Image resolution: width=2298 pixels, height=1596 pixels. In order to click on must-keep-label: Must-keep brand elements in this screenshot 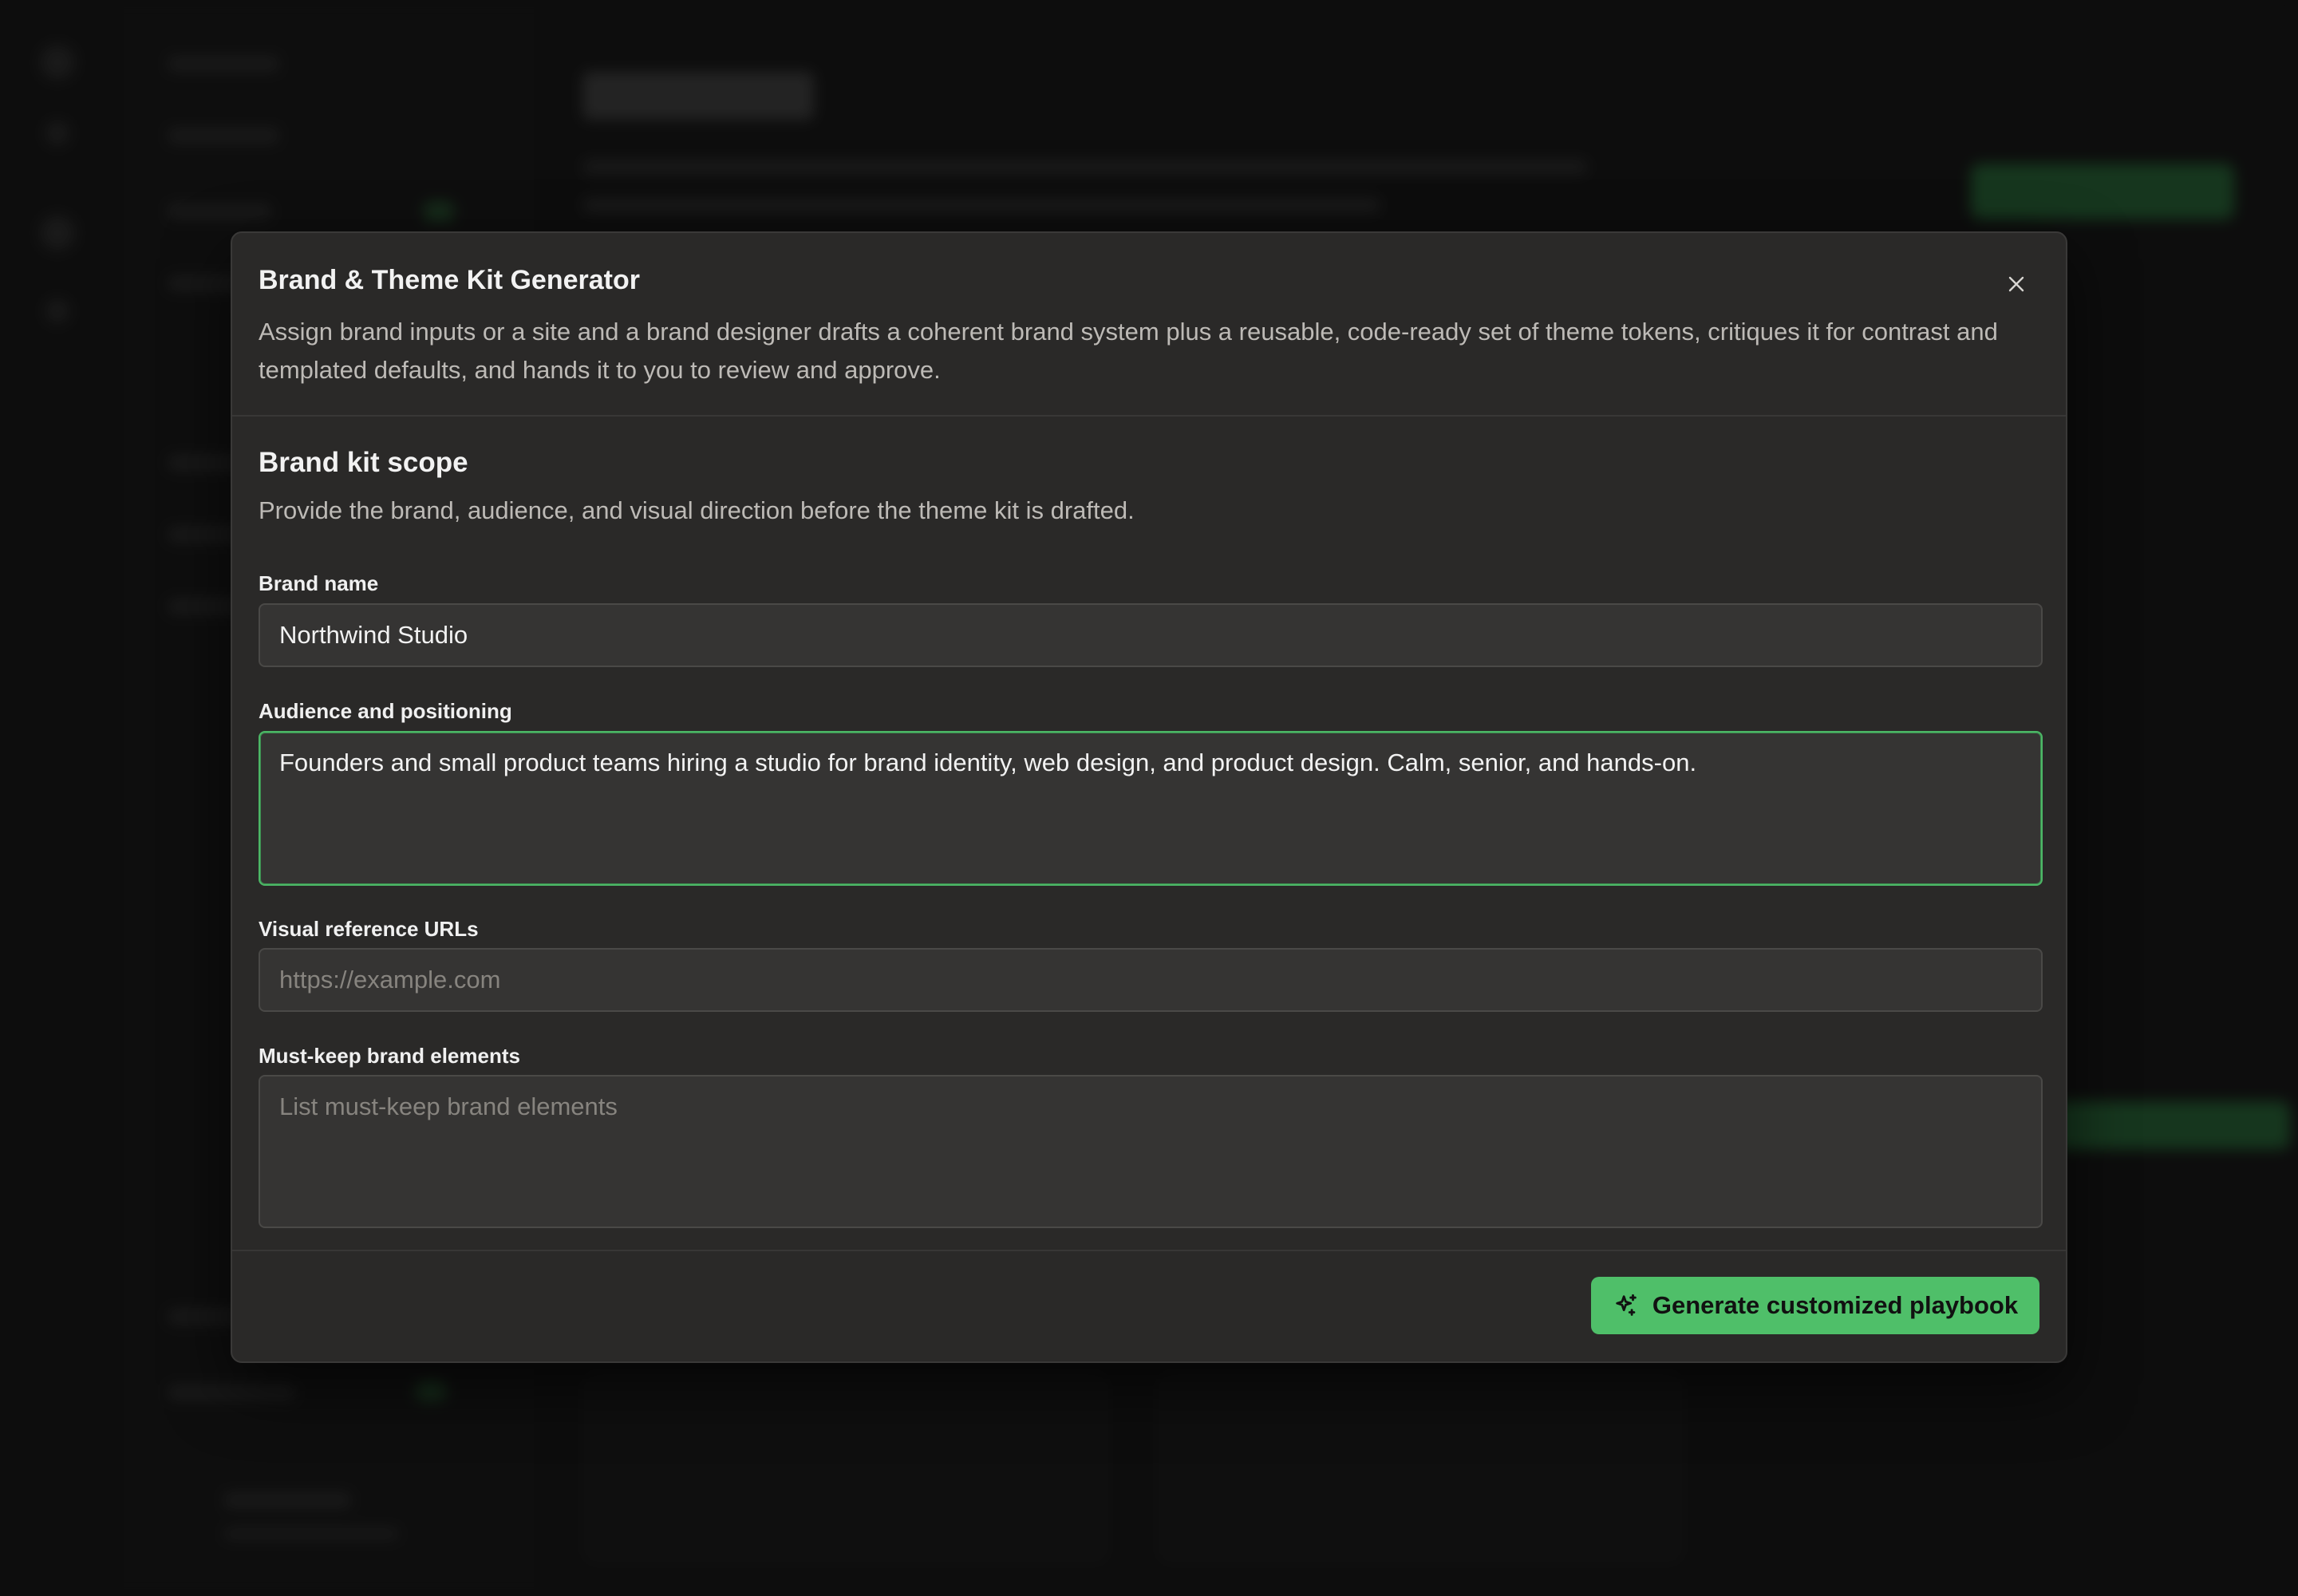, I will do `click(389, 1056)`.